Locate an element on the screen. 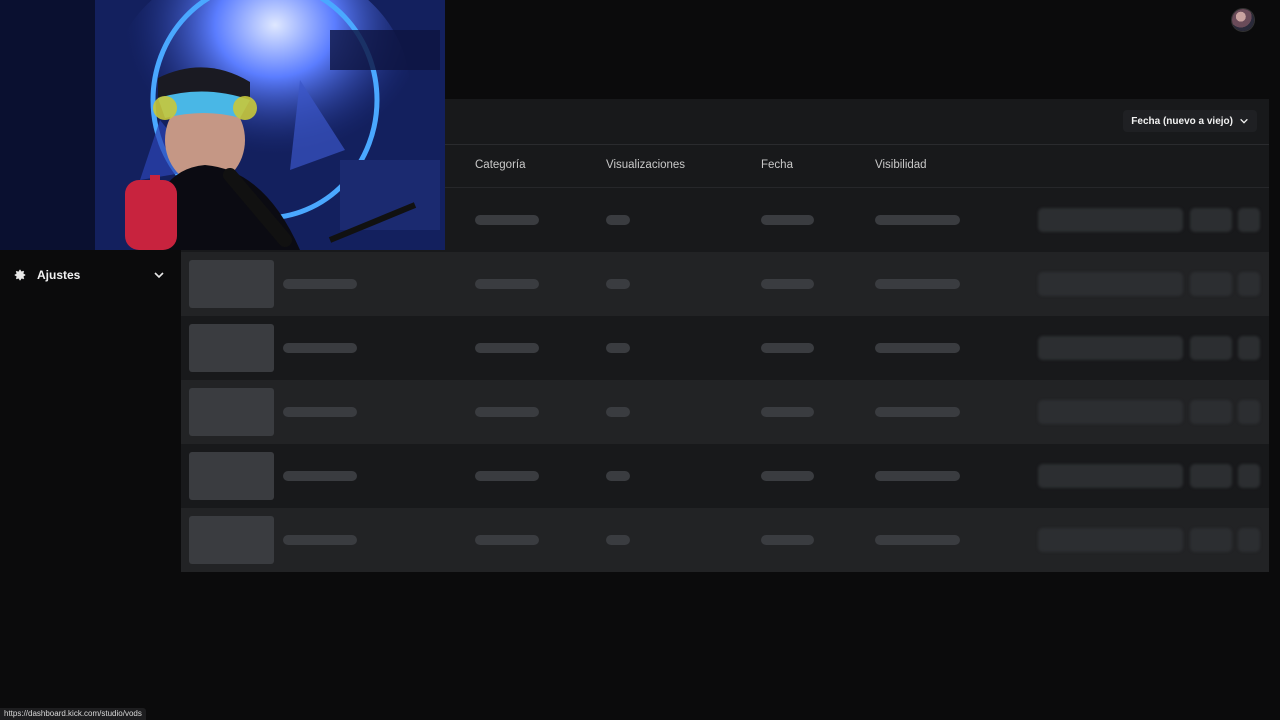  avatar is located at coordinates (1243, 20).